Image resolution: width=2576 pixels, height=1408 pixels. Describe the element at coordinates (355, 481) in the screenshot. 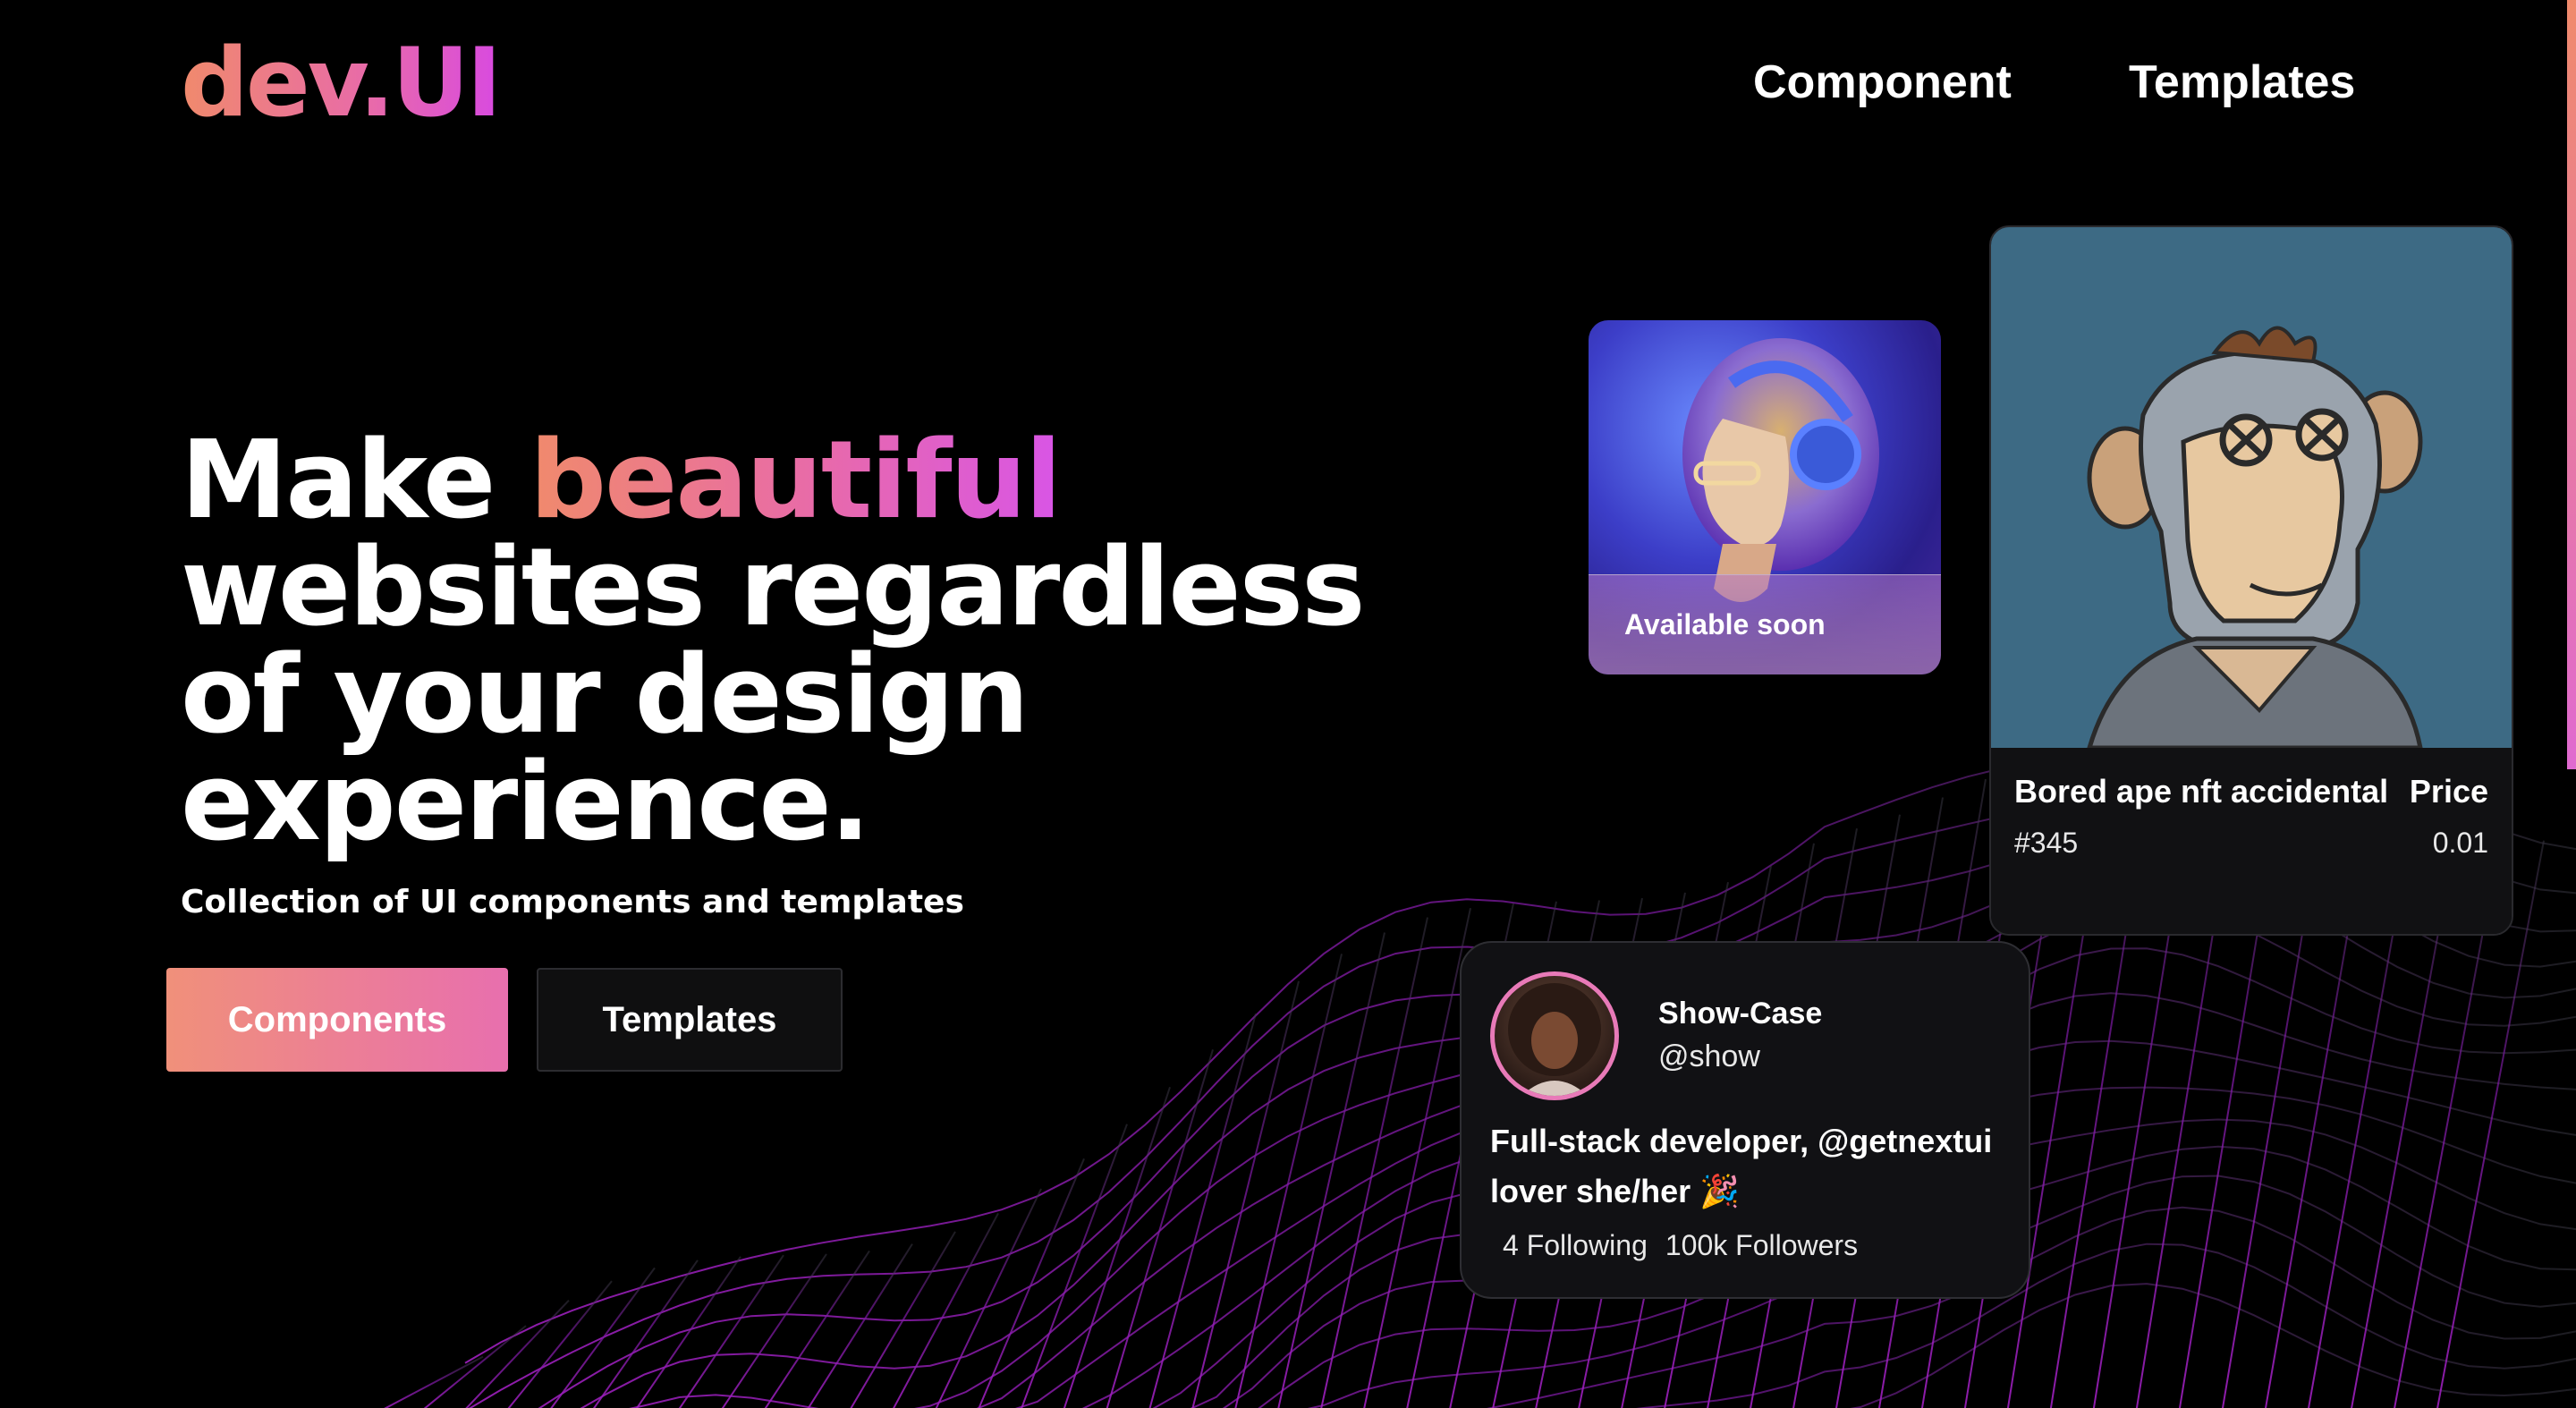

I see `headline-pre: Make` at that location.